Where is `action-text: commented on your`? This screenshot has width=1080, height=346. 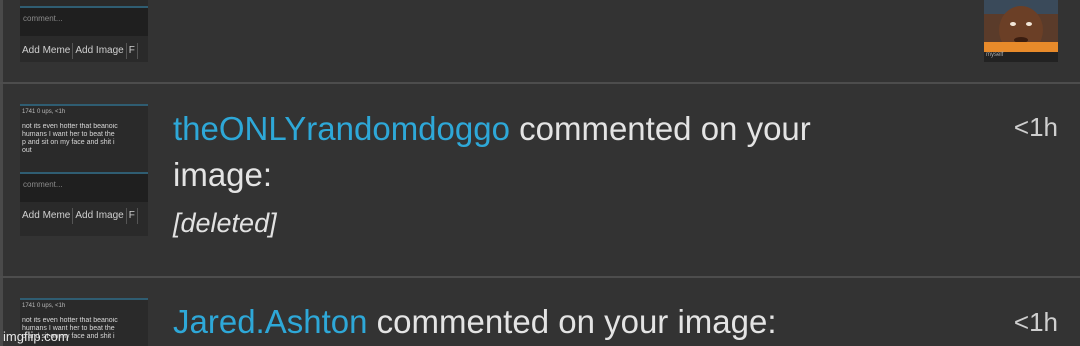
action-text: commented on your is located at coordinates (660, 128).